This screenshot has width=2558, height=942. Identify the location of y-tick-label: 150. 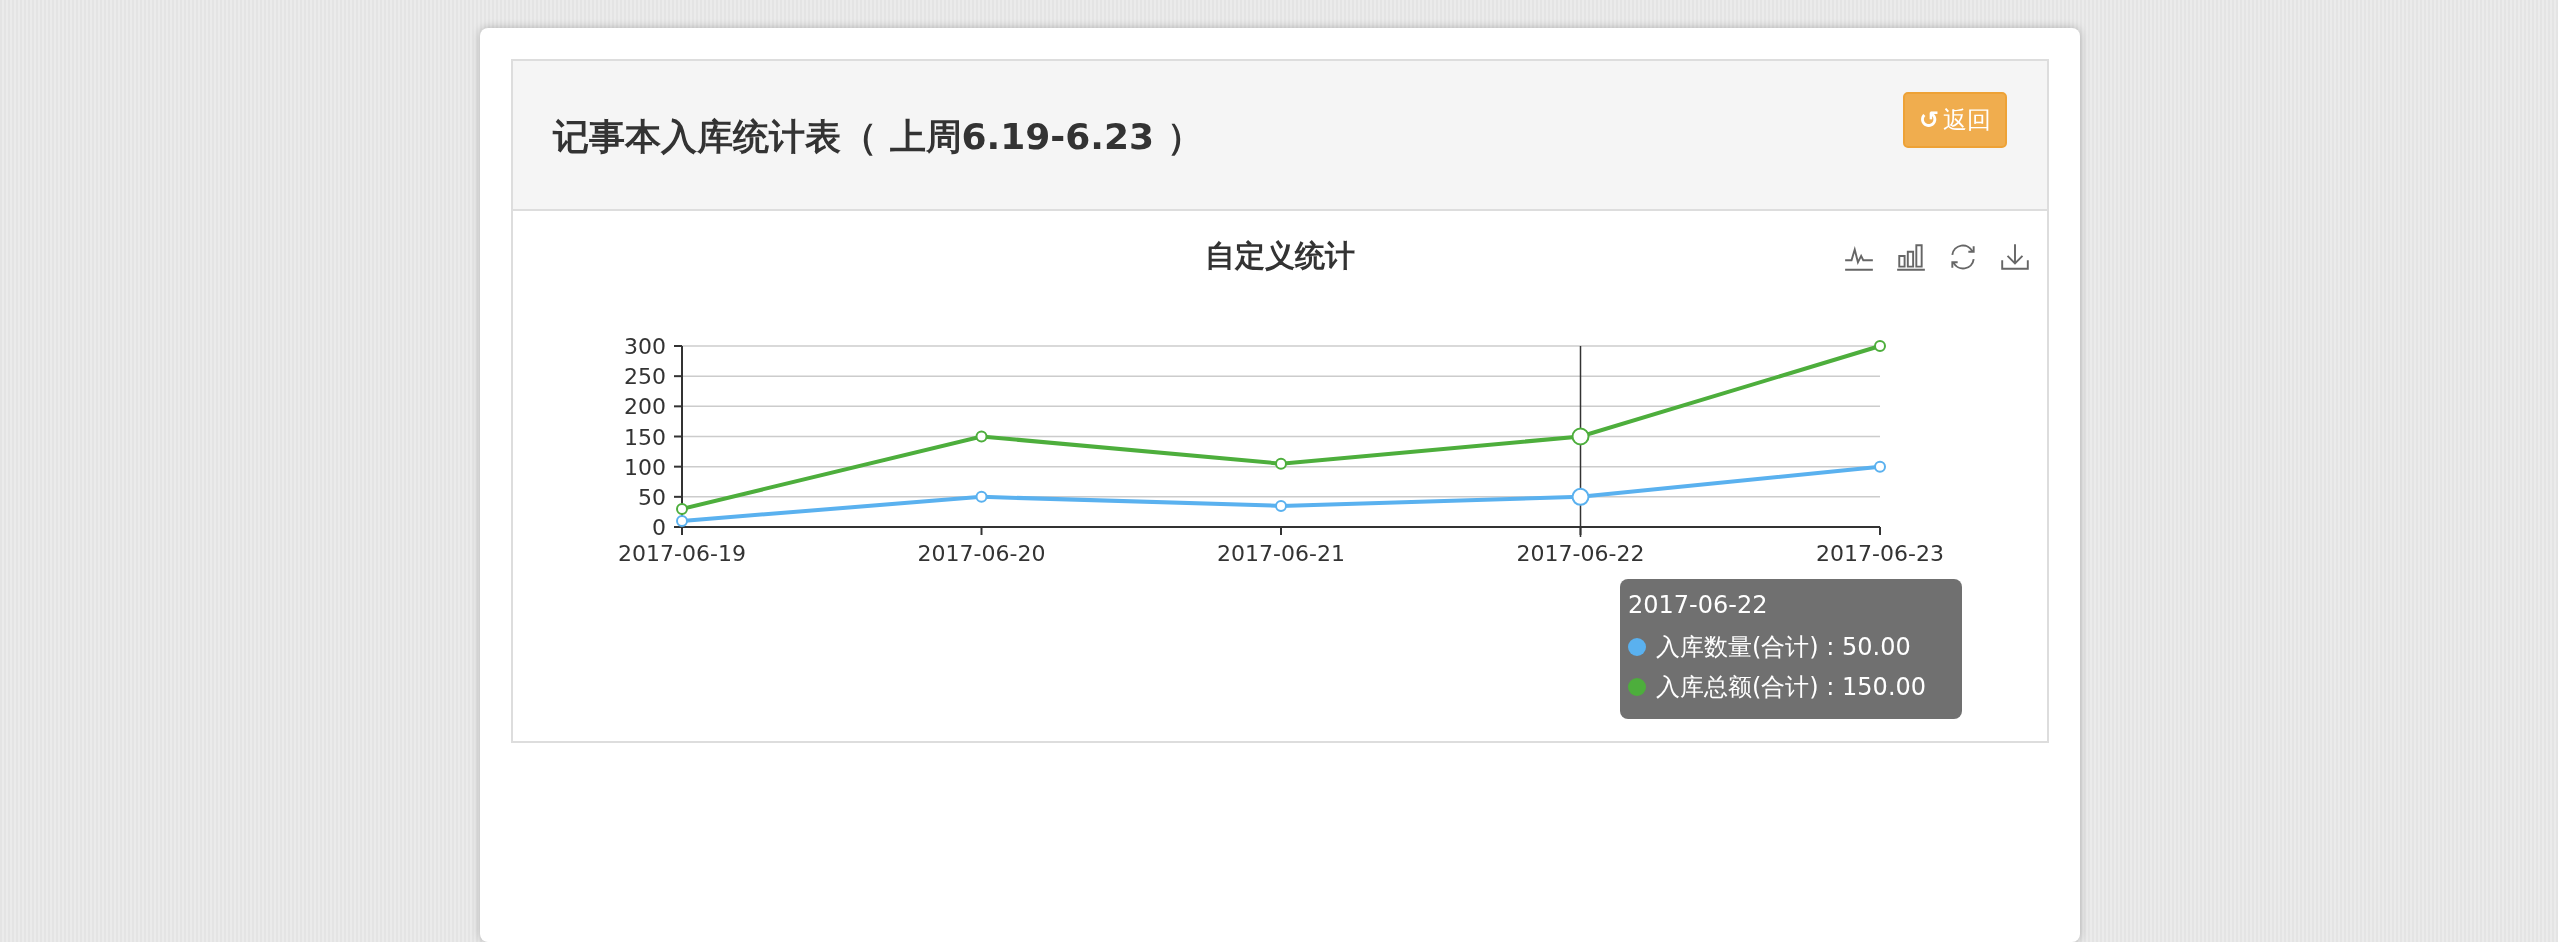
(645, 437).